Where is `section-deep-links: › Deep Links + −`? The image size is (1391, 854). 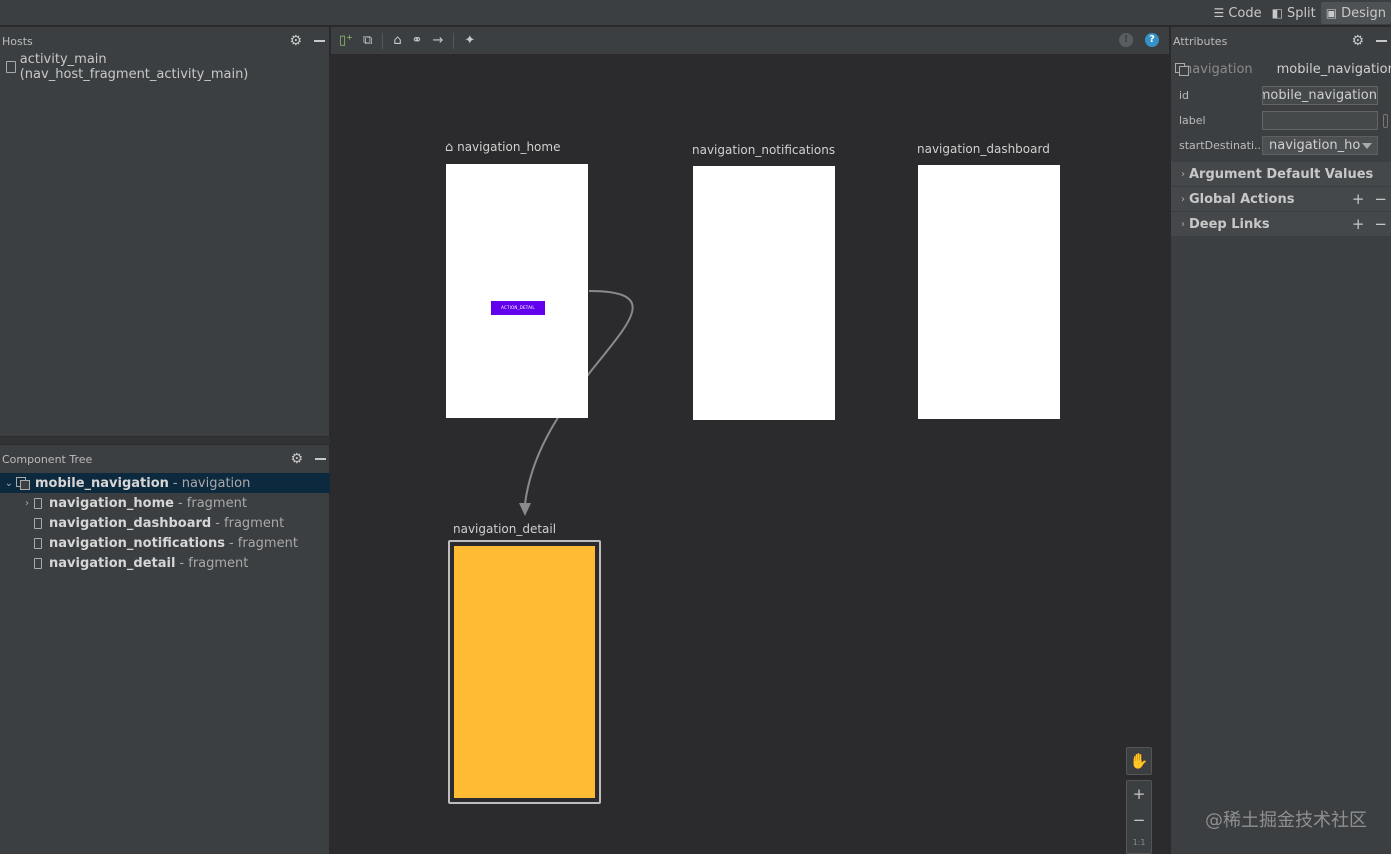
section-deep-links: › Deep Links + − is located at coordinates (1281, 224).